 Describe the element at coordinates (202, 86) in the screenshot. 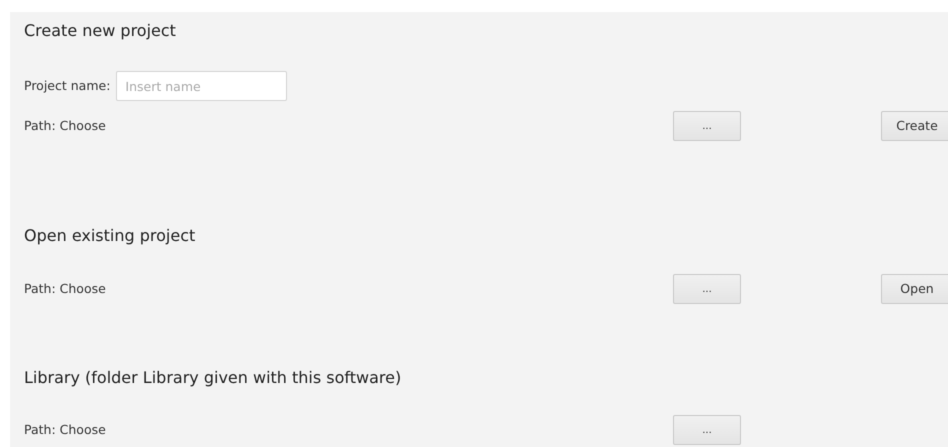

I see `name-field: Insert name` at that location.